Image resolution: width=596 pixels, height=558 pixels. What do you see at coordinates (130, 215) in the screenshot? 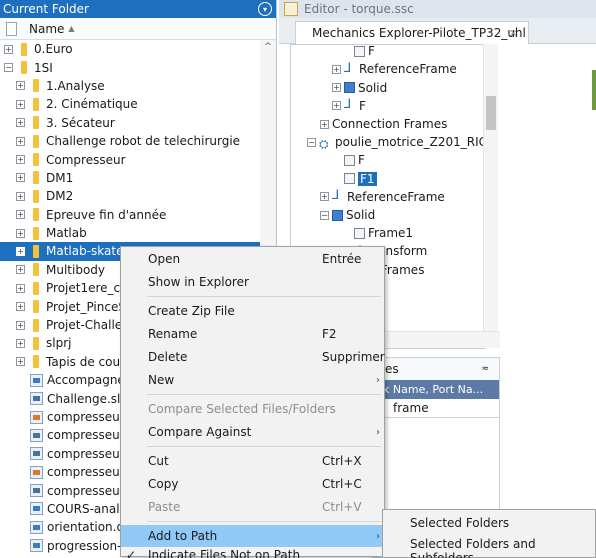
I see `folder-item: + Epreuve fin d'année` at bounding box center [130, 215].